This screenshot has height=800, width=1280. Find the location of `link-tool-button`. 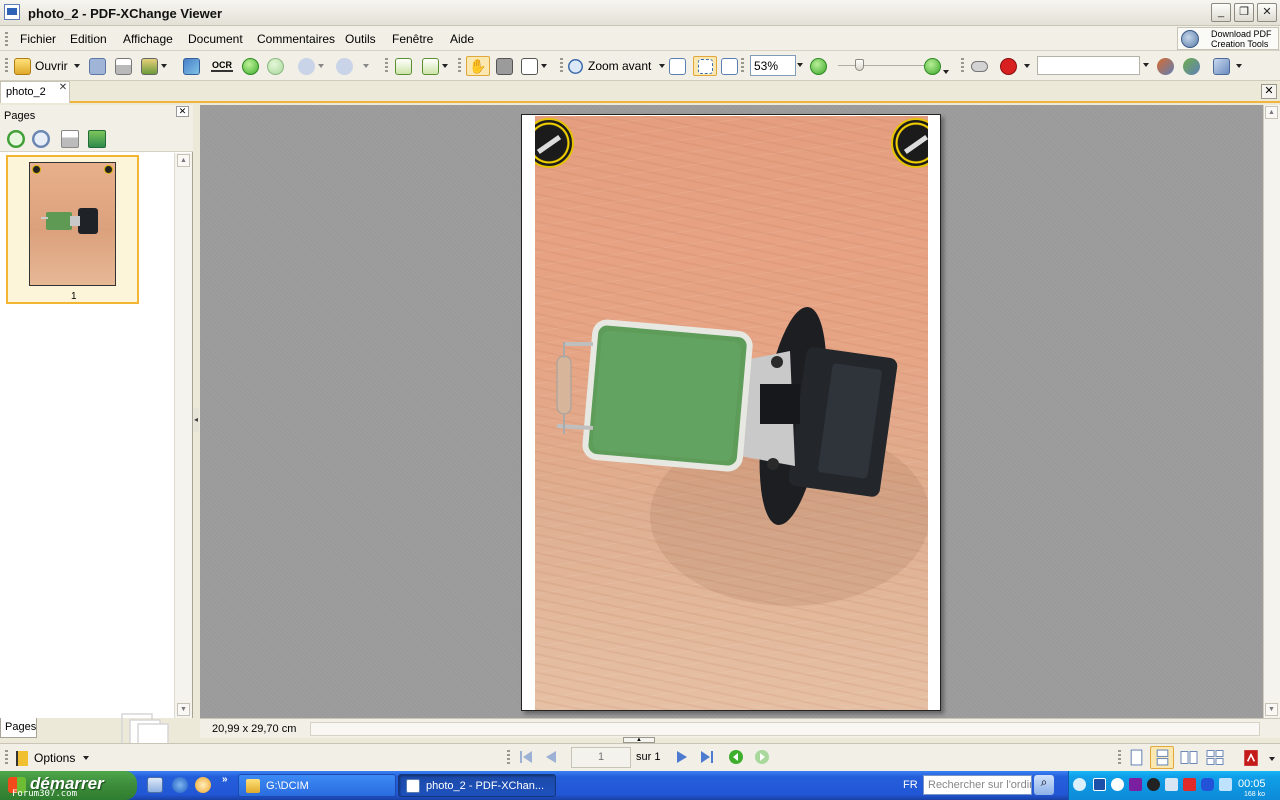

link-tool-button is located at coordinates (979, 66).